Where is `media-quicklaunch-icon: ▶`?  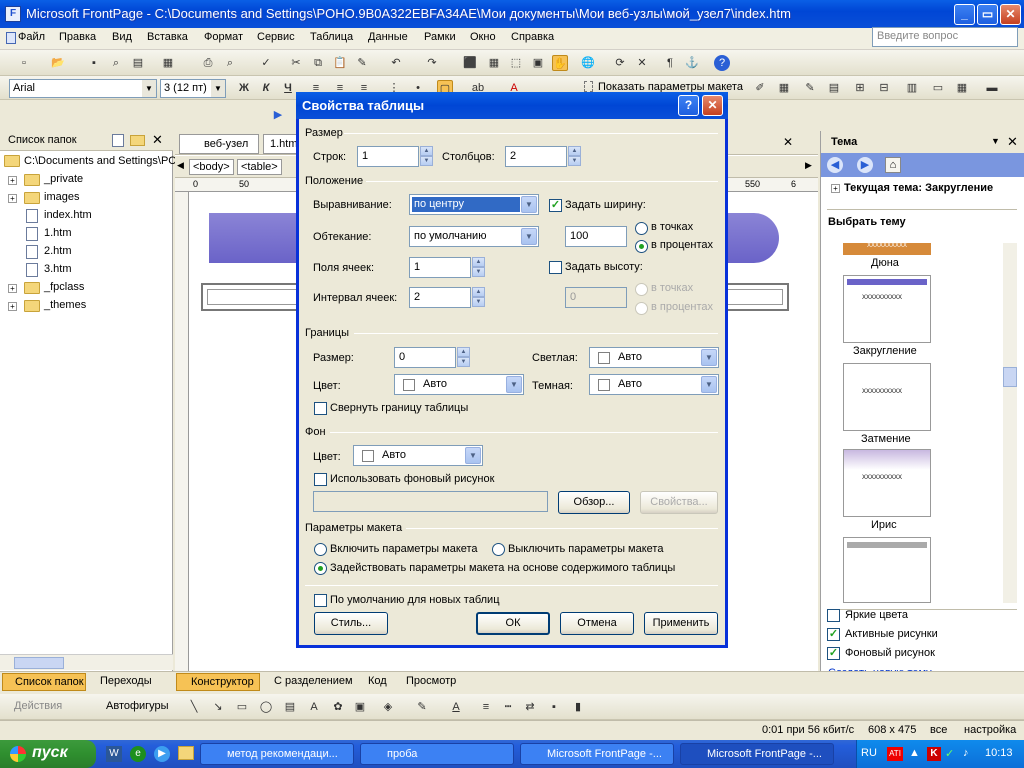 media-quicklaunch-icon: ▶ is located at coordinates (162, 754).